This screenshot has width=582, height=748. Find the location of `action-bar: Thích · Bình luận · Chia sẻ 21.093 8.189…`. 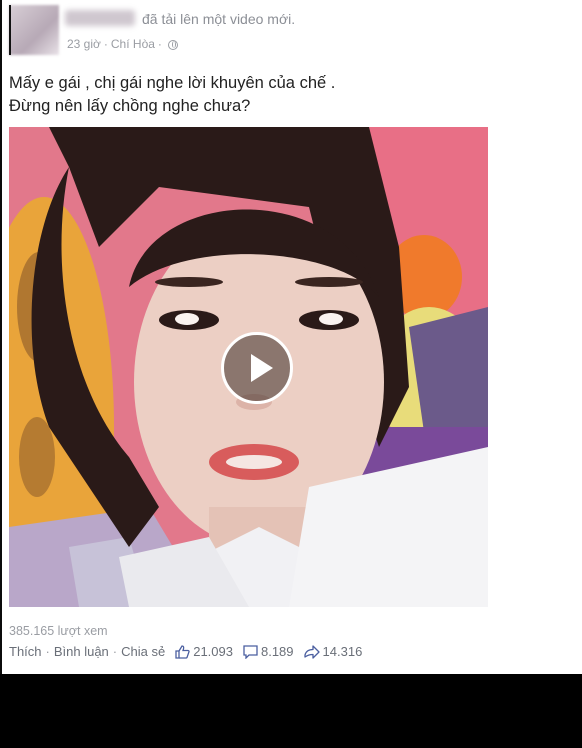

action-bar: Thích · Bình luận · Chia sẻ 21.093 8.189… is located at coordinates (185, 651).